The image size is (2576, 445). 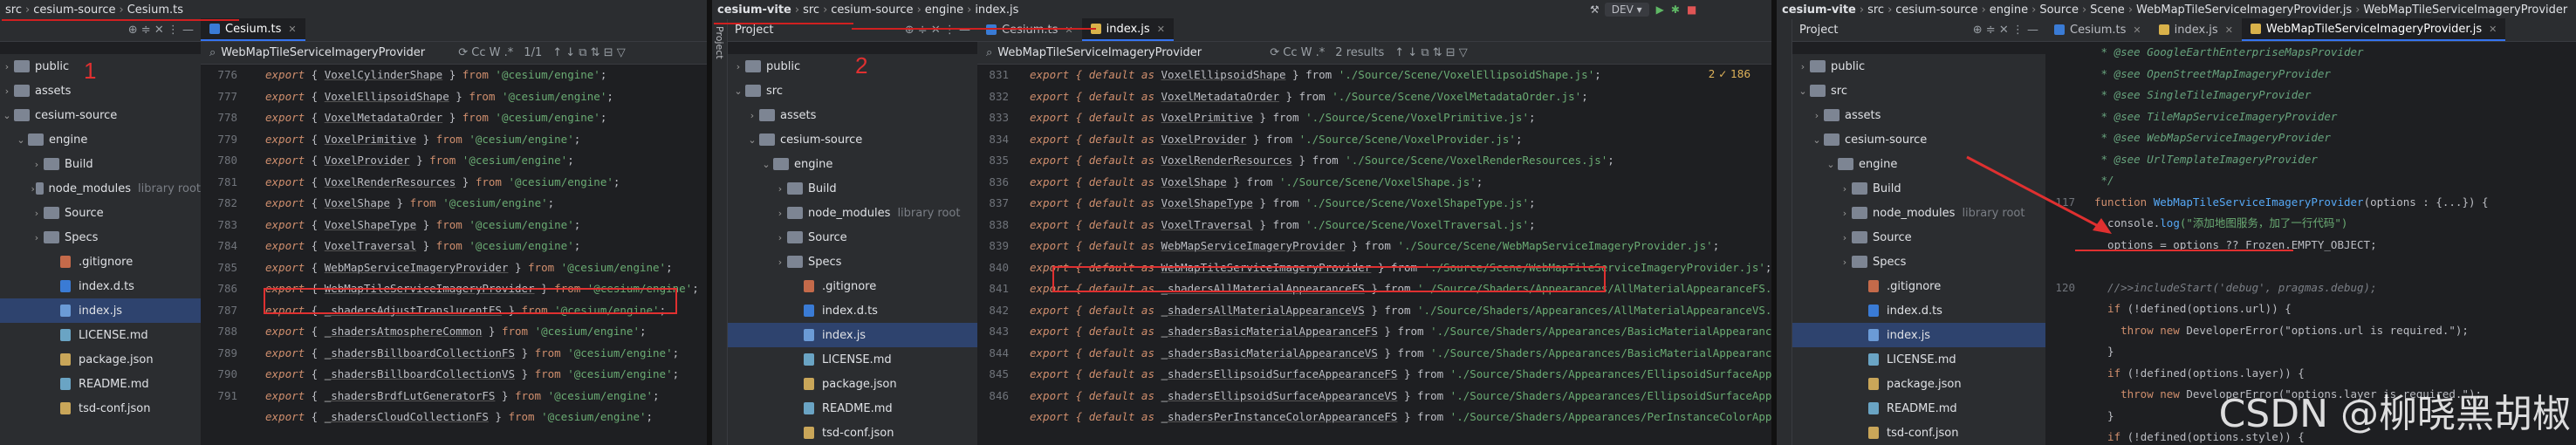 I want to click on tree-item-label: index.d.ts, so click(x=107, y=286).